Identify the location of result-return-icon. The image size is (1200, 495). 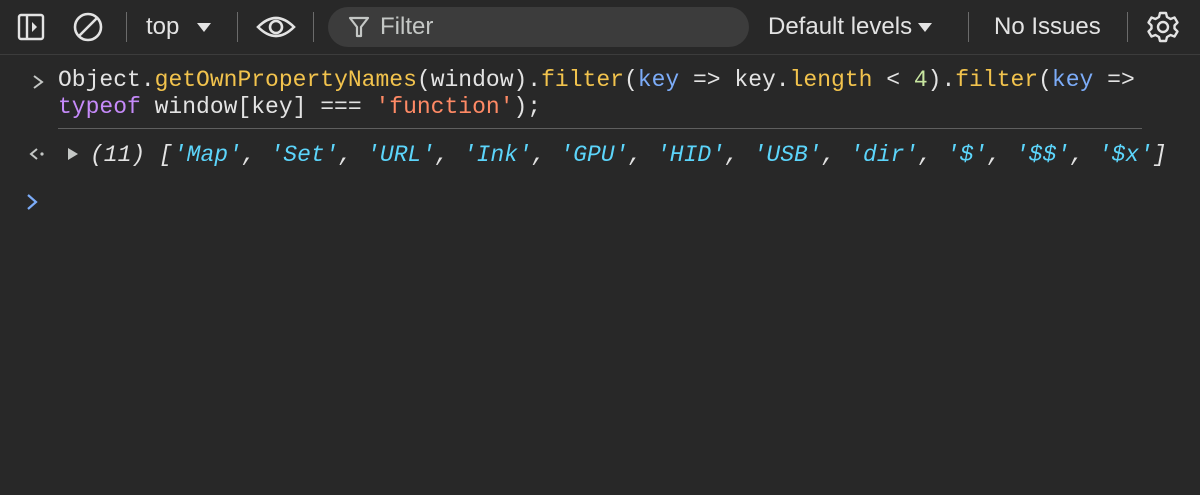
(36, 154).